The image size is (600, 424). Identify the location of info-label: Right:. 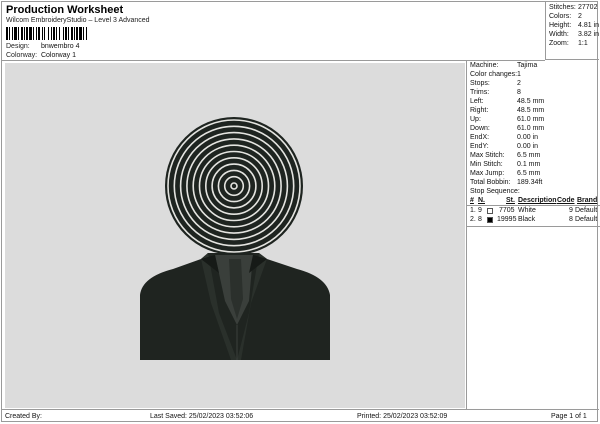
(479, 110).